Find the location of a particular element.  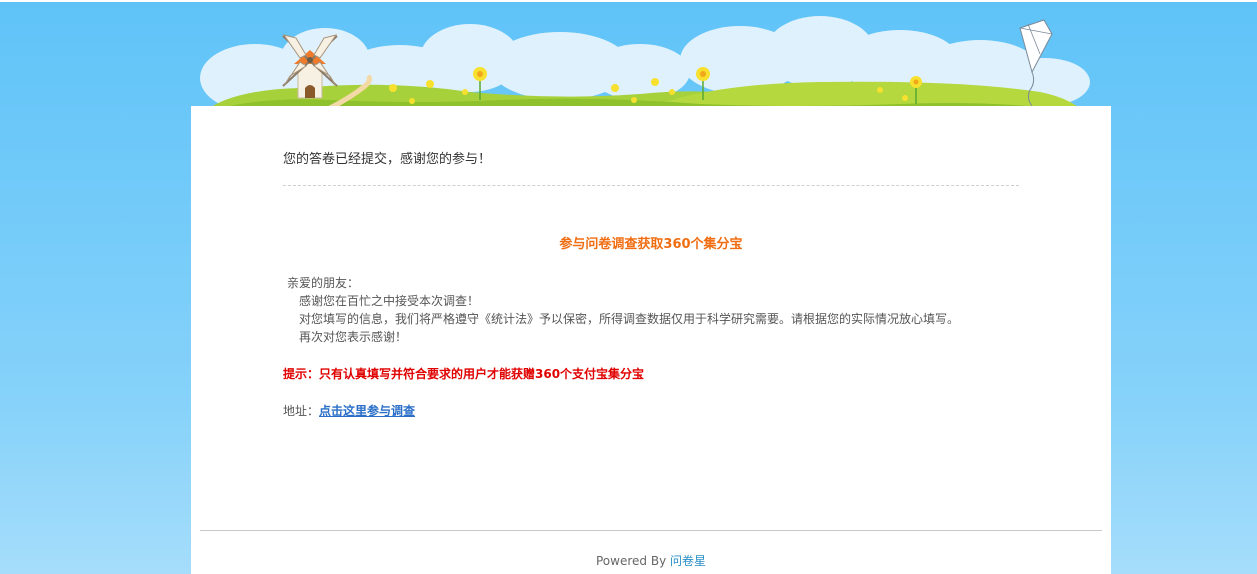

promo-title: 参与问卷调查获取360个集分宝 is located at coordinates (651, 244).